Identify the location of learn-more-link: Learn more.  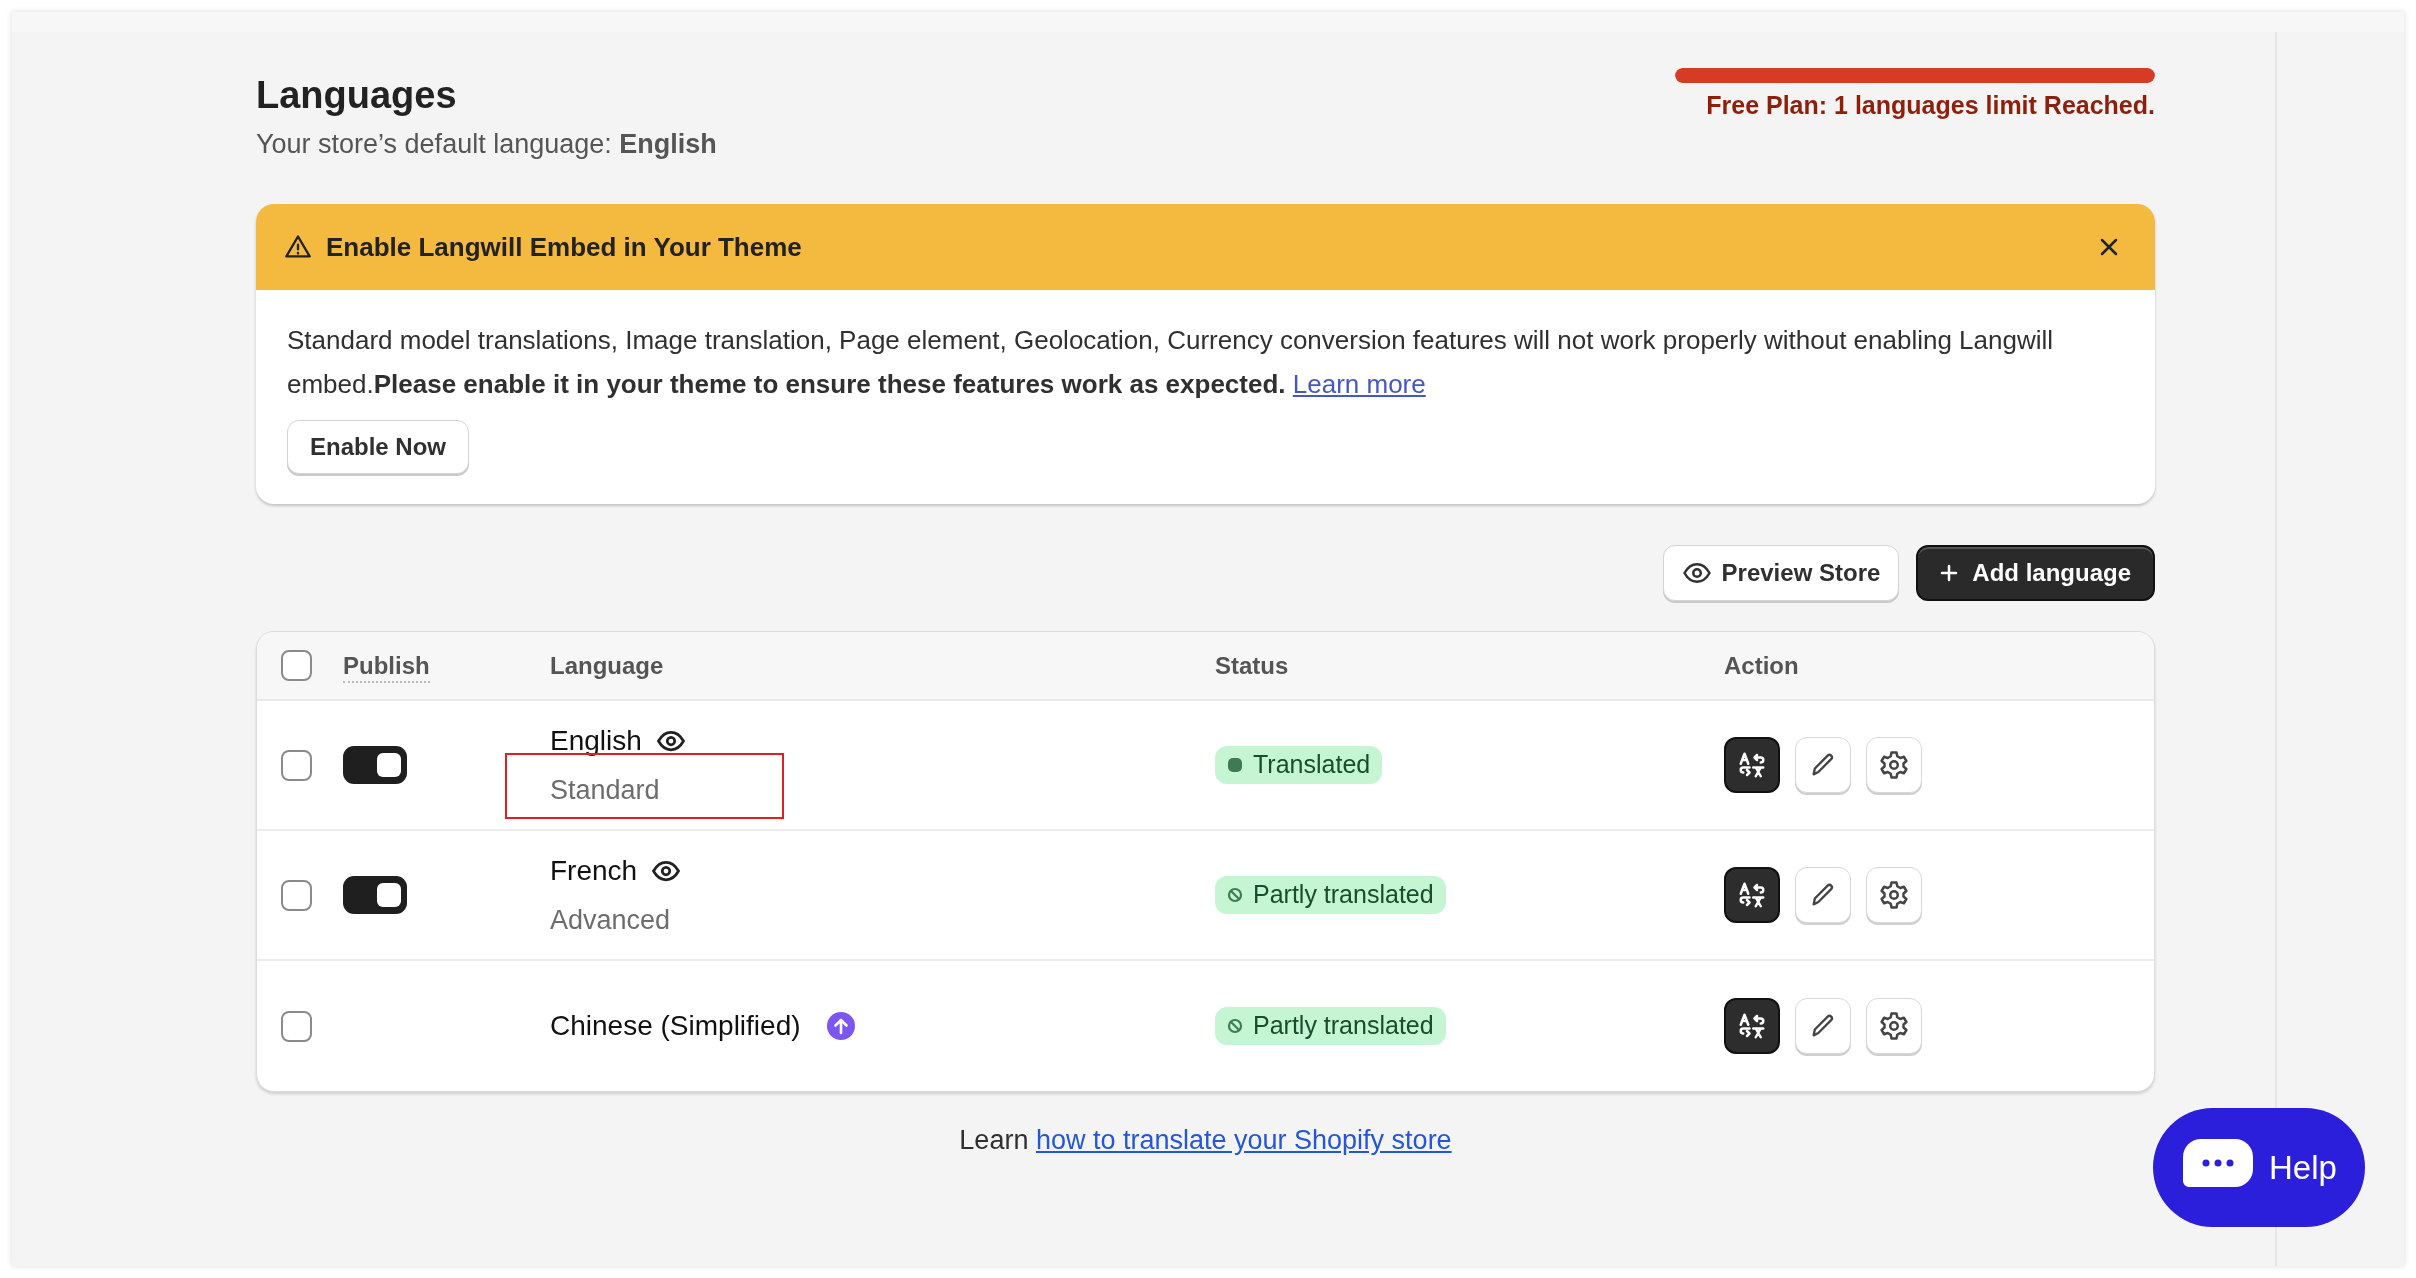
(1359, 384).